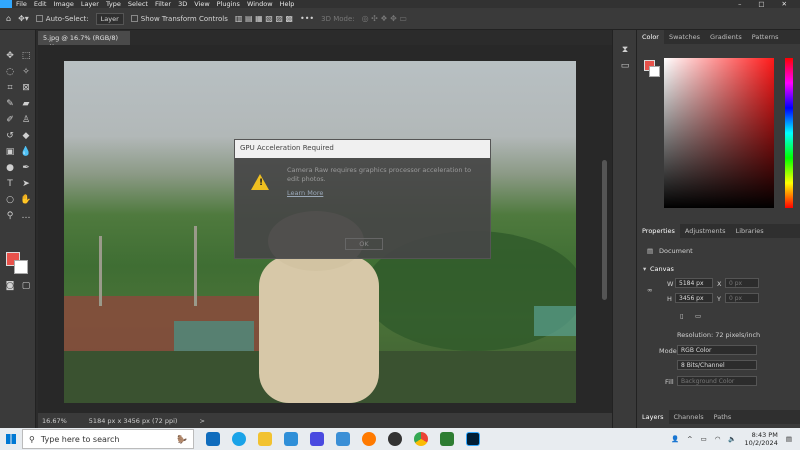 The height and width of the screenshot is (450, 800). Describe the element at coordinates (473, 439) in the screenshot. I see `photoshop-taskbar-icon` at that location.